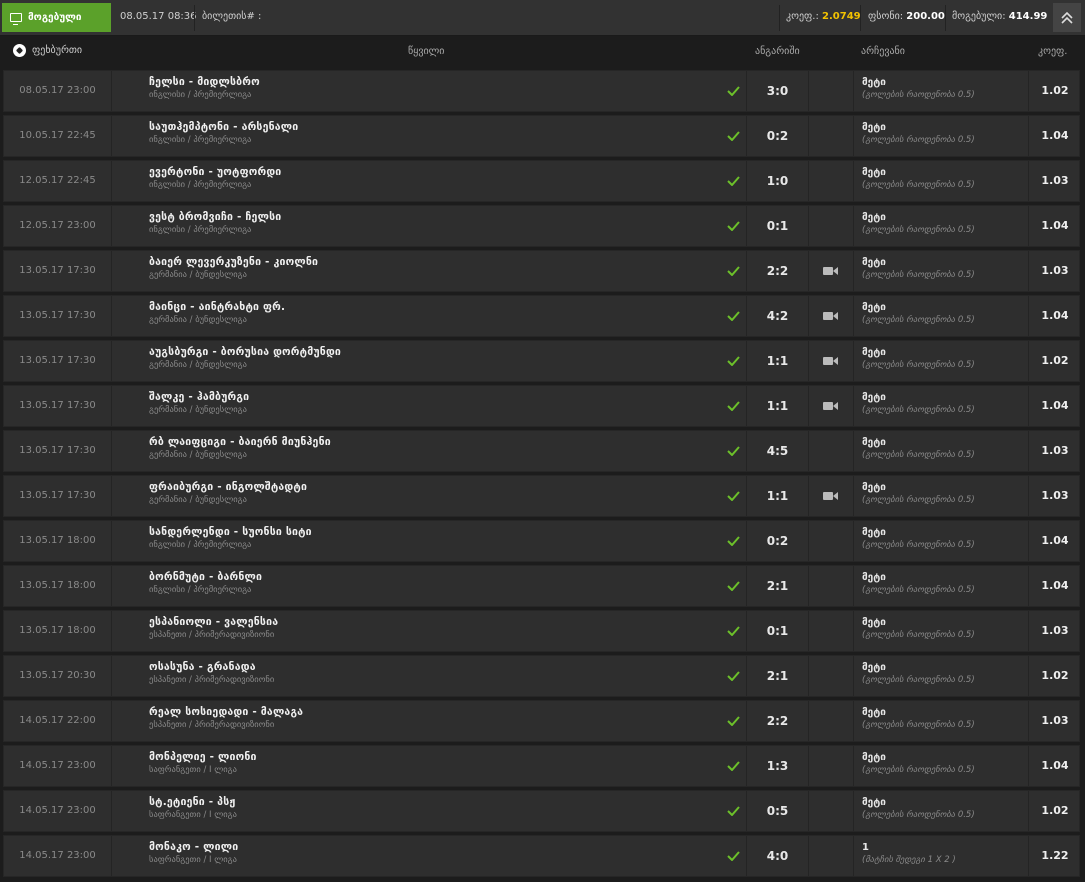  I want to click on ticket-number-label: ბილეთის# :, so click(232, 16).